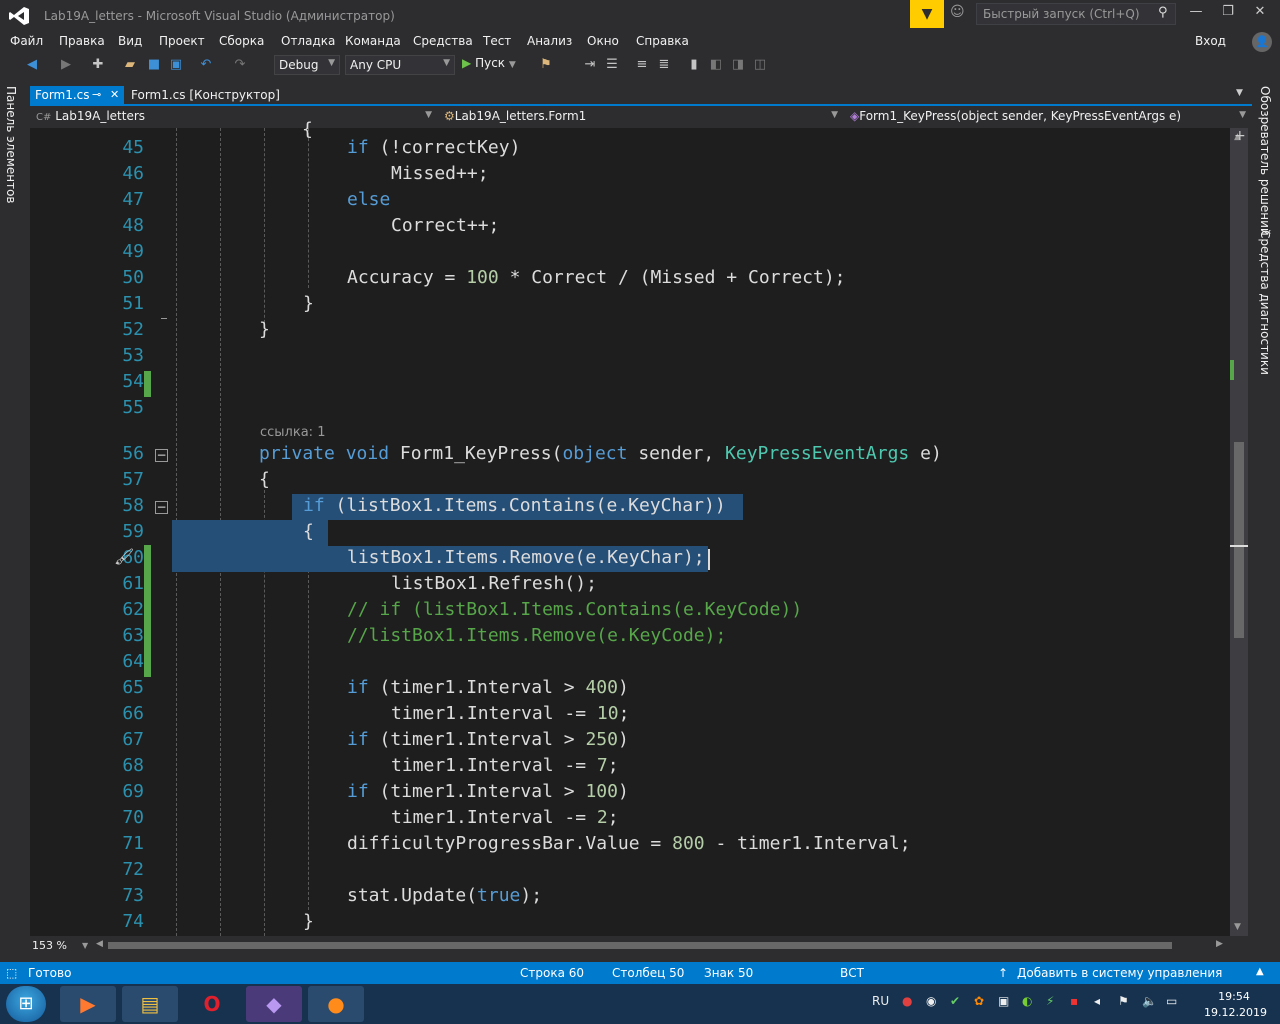 The image size is (1280, 1024). I want to click on quick-launch-input: Быстрый запуск (Ctrl+Q), so click(1076, 14).